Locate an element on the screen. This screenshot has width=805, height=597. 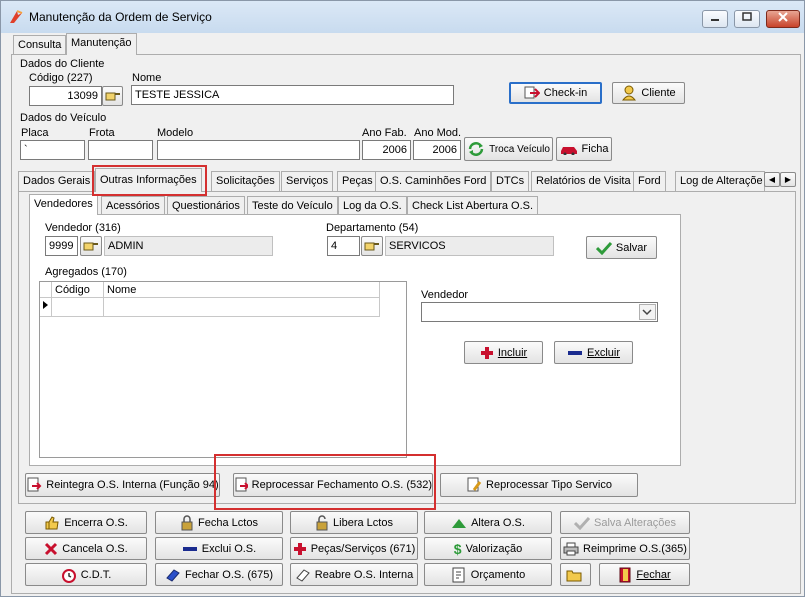
thumbs-up-icon is located at coordinates (52, 522).